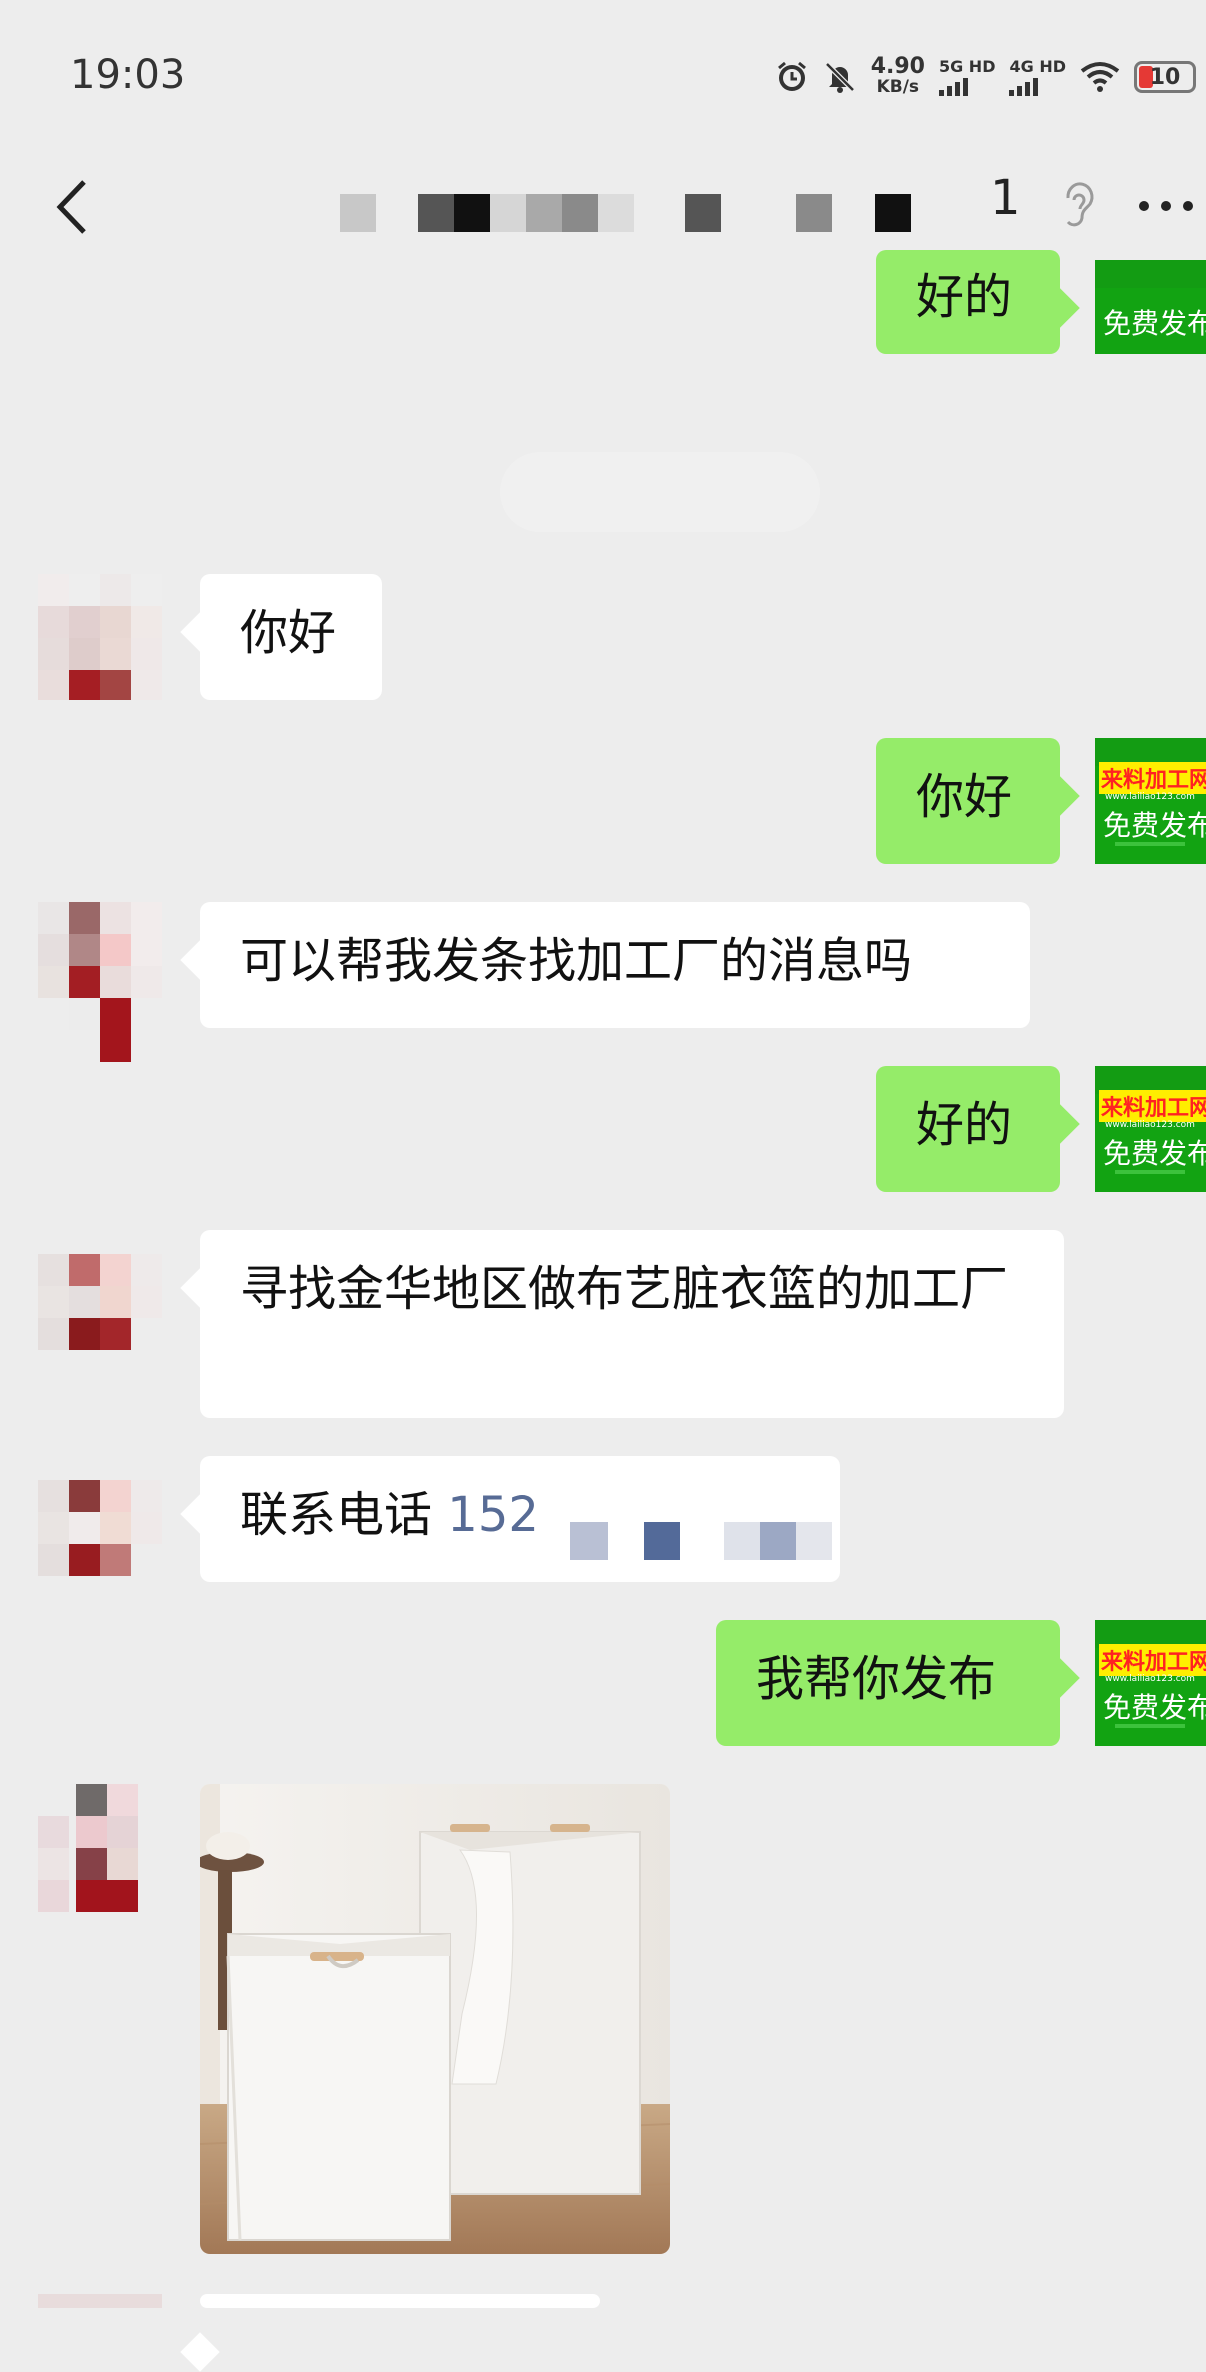 This screenshot has width=1206, height=2372. What do you see at coordinates (128, 75) in the screenshot?
I see `status-time: 19:03` at bounding box center [128, 75].